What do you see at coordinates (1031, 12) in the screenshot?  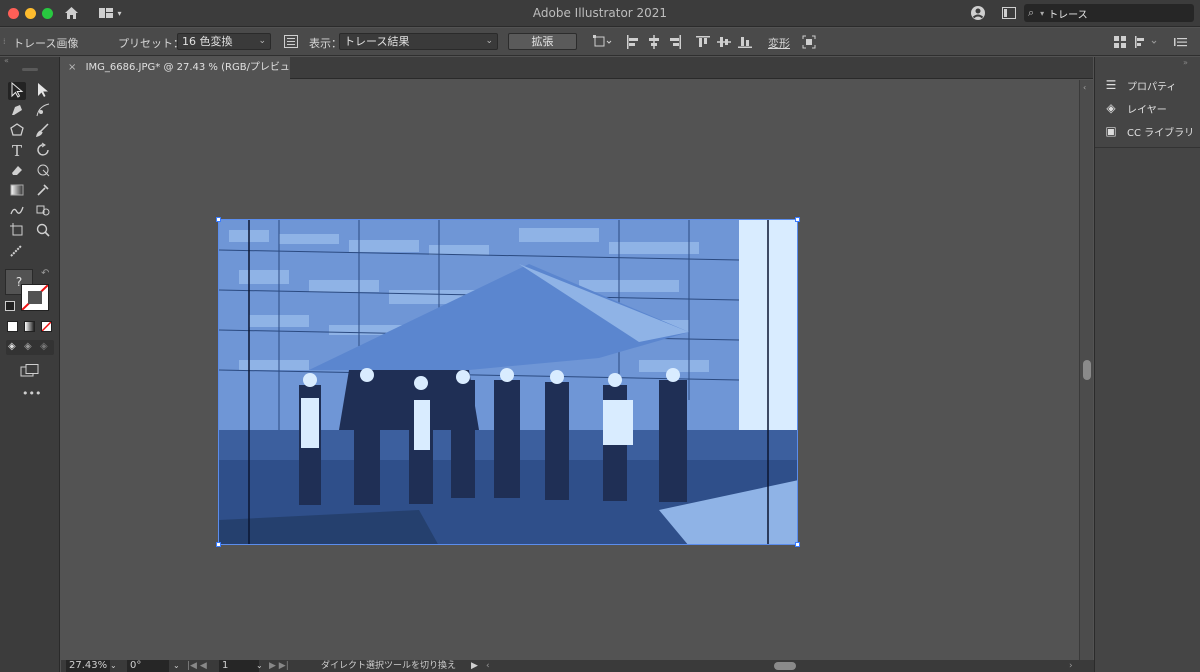 I see `search-icon: ⌕` at bounding box center [1031, 12].